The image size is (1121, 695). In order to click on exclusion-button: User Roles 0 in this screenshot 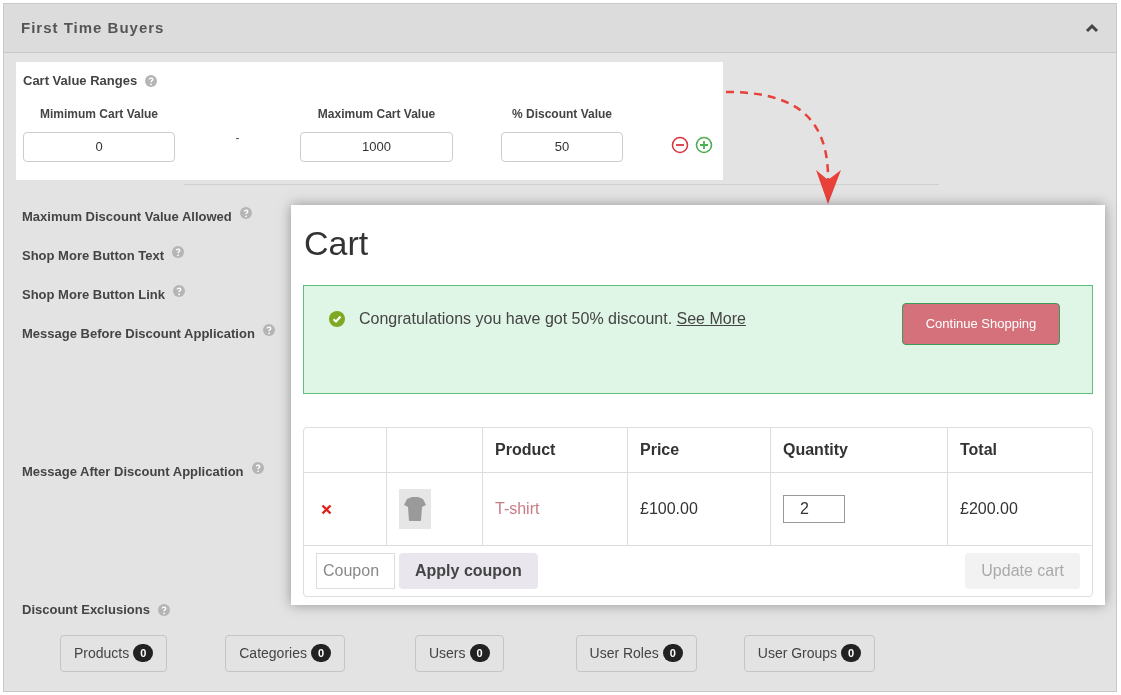, I will do `click(636, 653)`.